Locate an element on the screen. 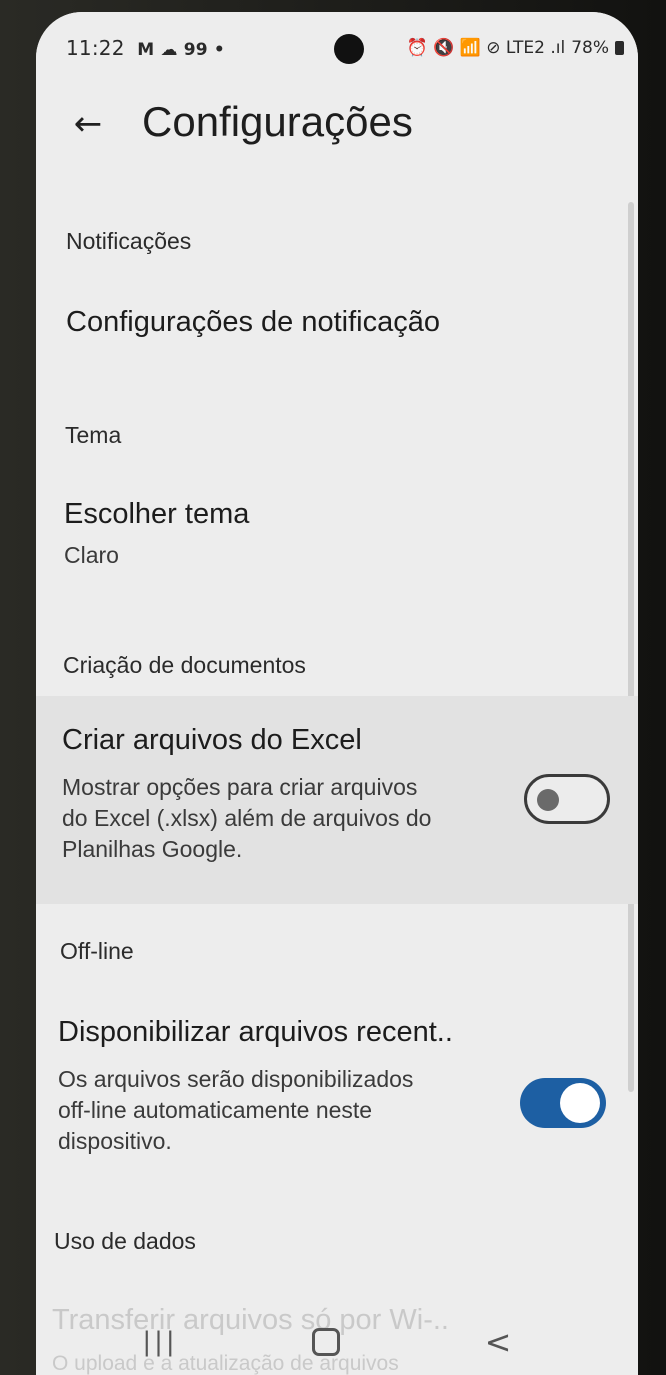 The height and width of the screenshot is (1375, 666). recents-icon: ||| is located at coordinates (160, 1342).